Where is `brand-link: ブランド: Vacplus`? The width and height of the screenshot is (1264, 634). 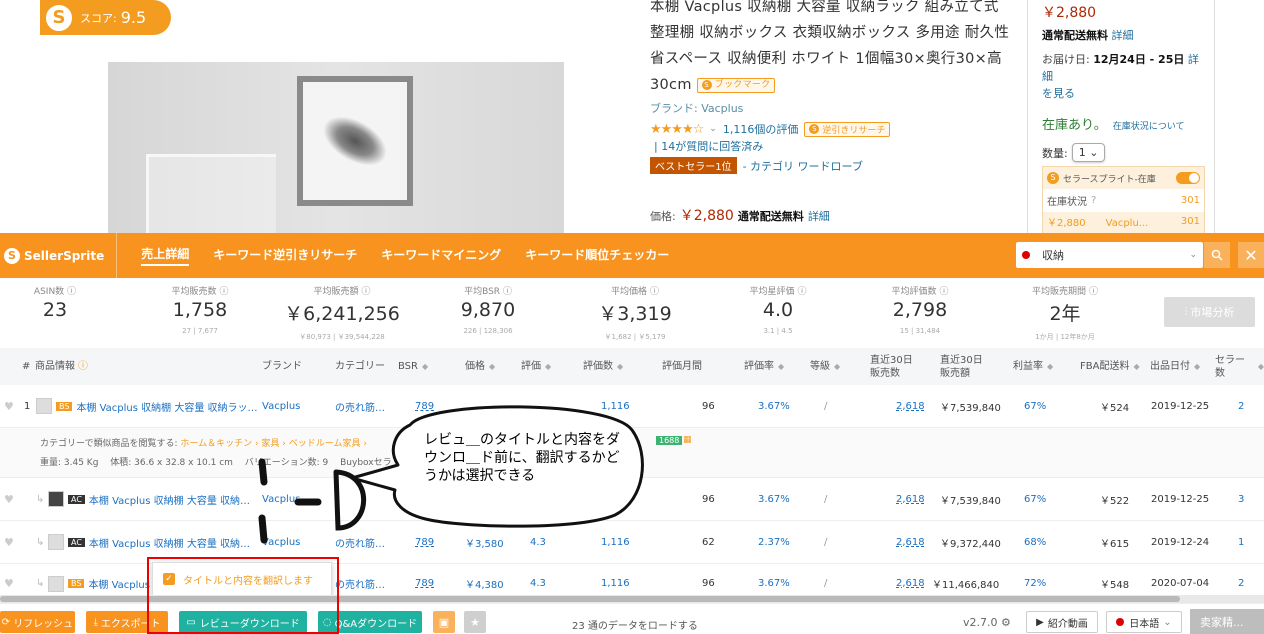
brand-link: ブランド: Vacplus is located at coordinates (696, 108).